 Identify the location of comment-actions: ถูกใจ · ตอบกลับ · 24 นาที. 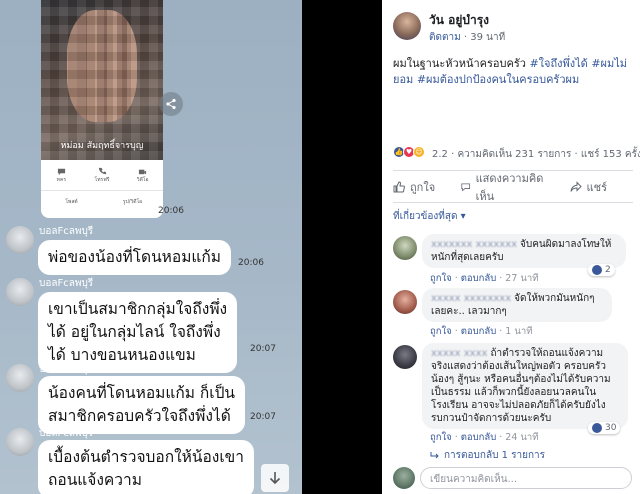
(484, 437).